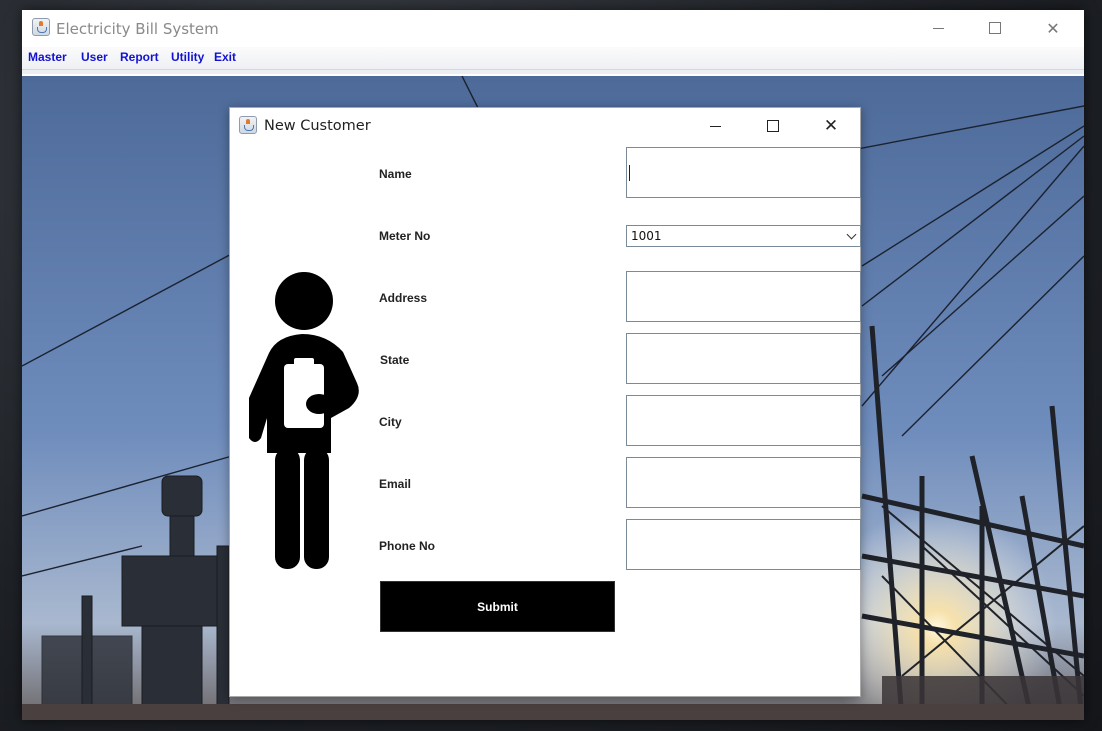  What do you see at coordinates (629, 173) in the screenshot?
I see `text-caret` at bounding box center [629, 173].